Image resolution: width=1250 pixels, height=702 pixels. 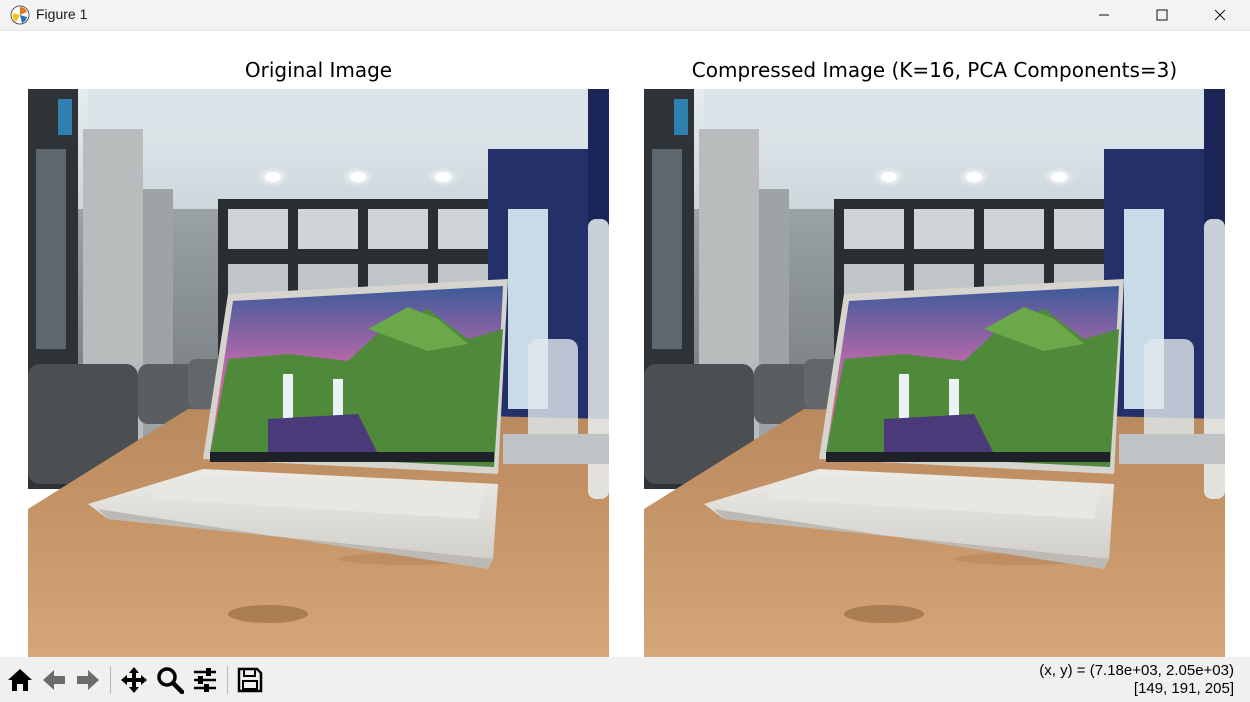 I want to click on configure-subplots-button, so click(x=205, y=680).